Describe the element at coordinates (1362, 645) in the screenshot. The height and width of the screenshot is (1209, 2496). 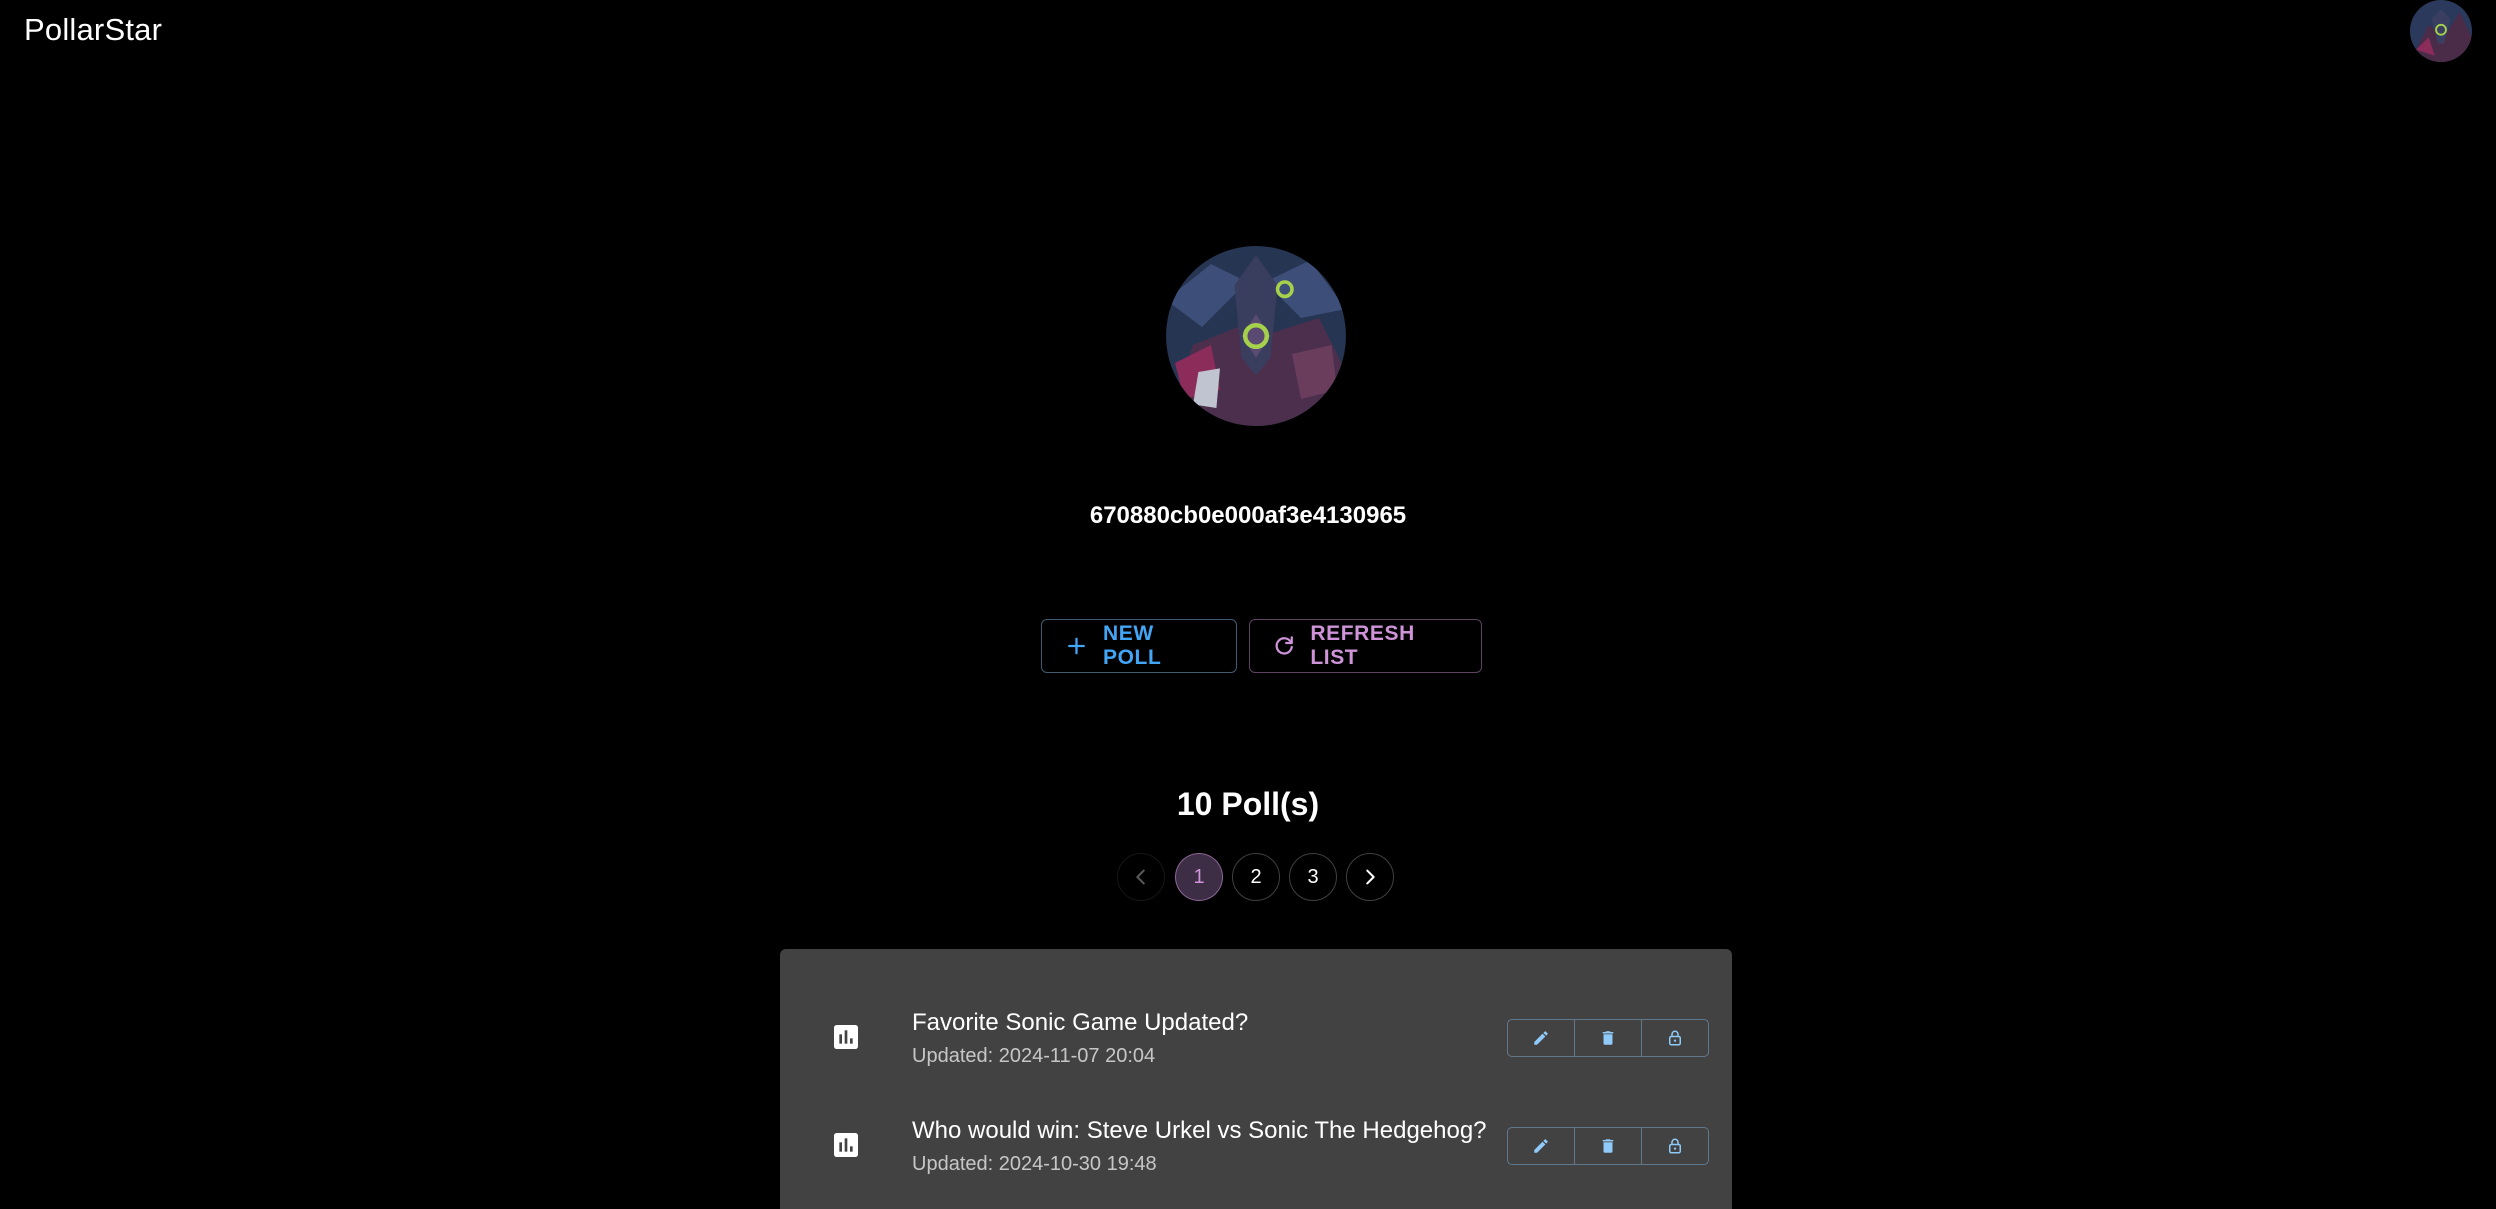
I see `refresh-list-label: REFRESH LIST` at that location.